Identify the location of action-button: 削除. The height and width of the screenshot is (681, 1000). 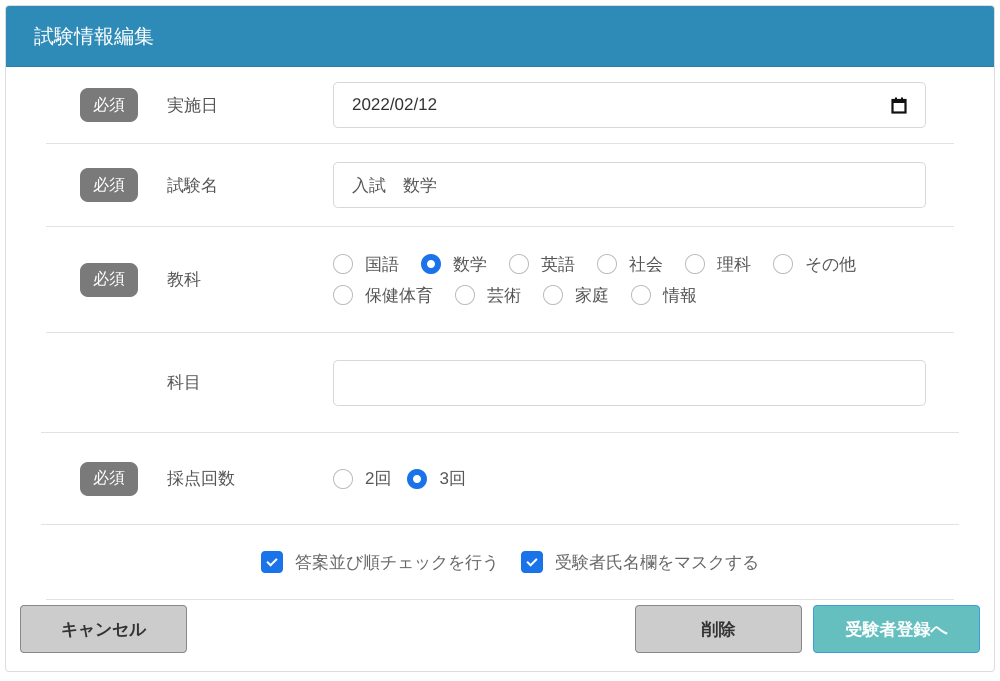
(718, 629).